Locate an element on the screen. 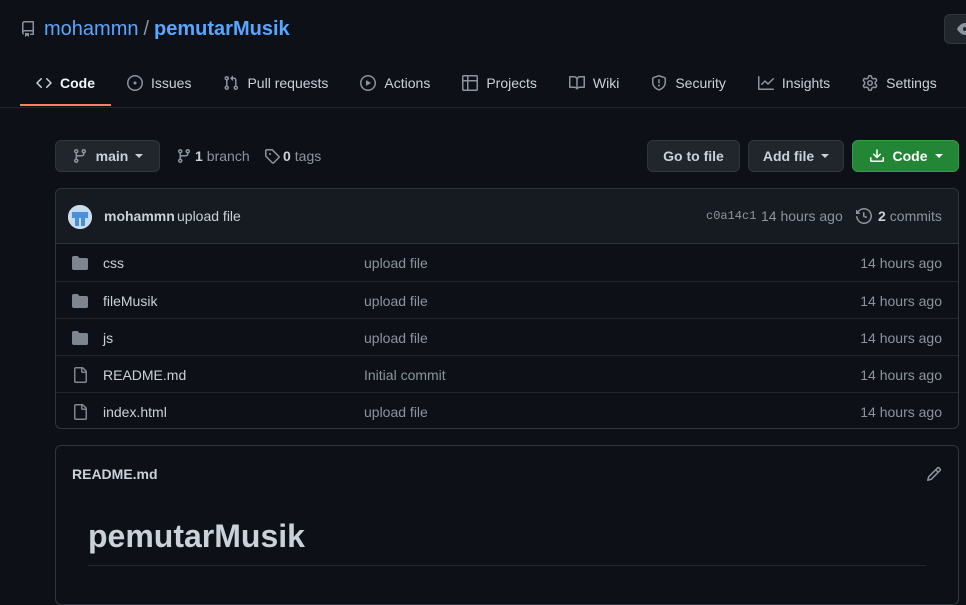 This screenshot has height=605, width=966. play-icon is located at coordinates (372, 83).